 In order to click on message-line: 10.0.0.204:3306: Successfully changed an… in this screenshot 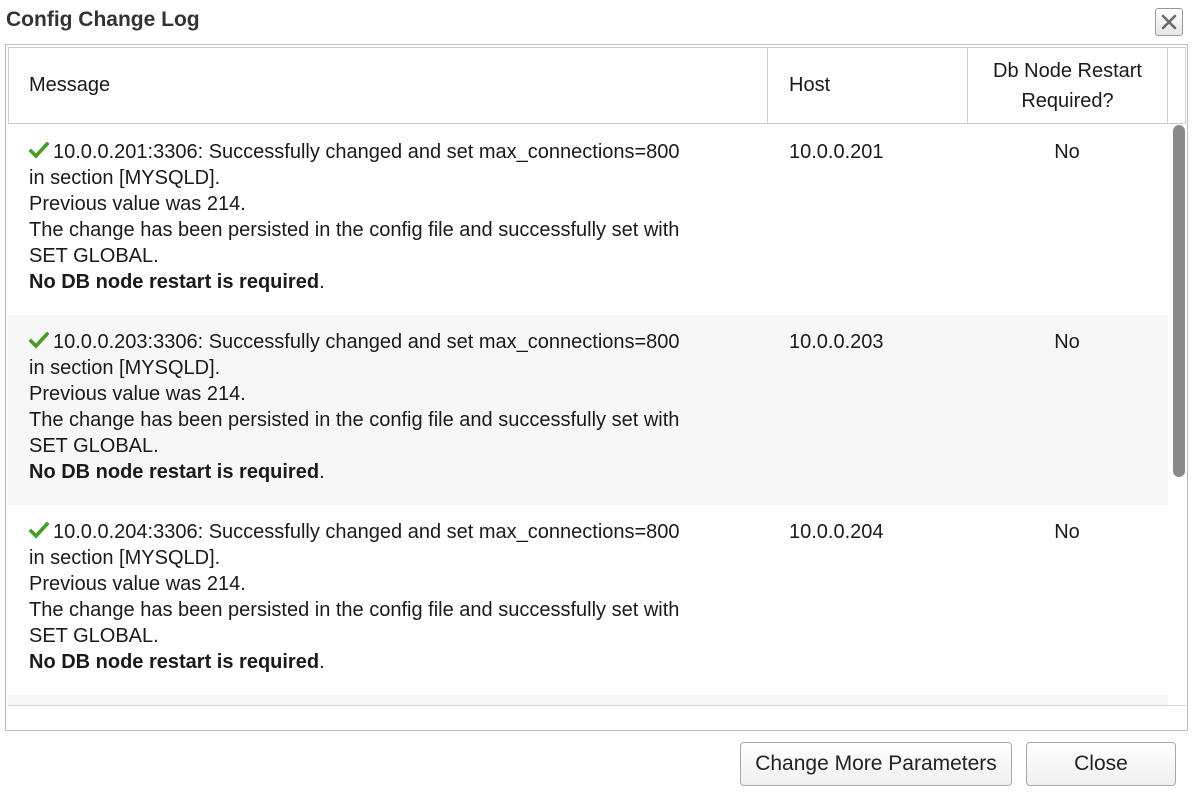, I will do `click(366, 532)`.